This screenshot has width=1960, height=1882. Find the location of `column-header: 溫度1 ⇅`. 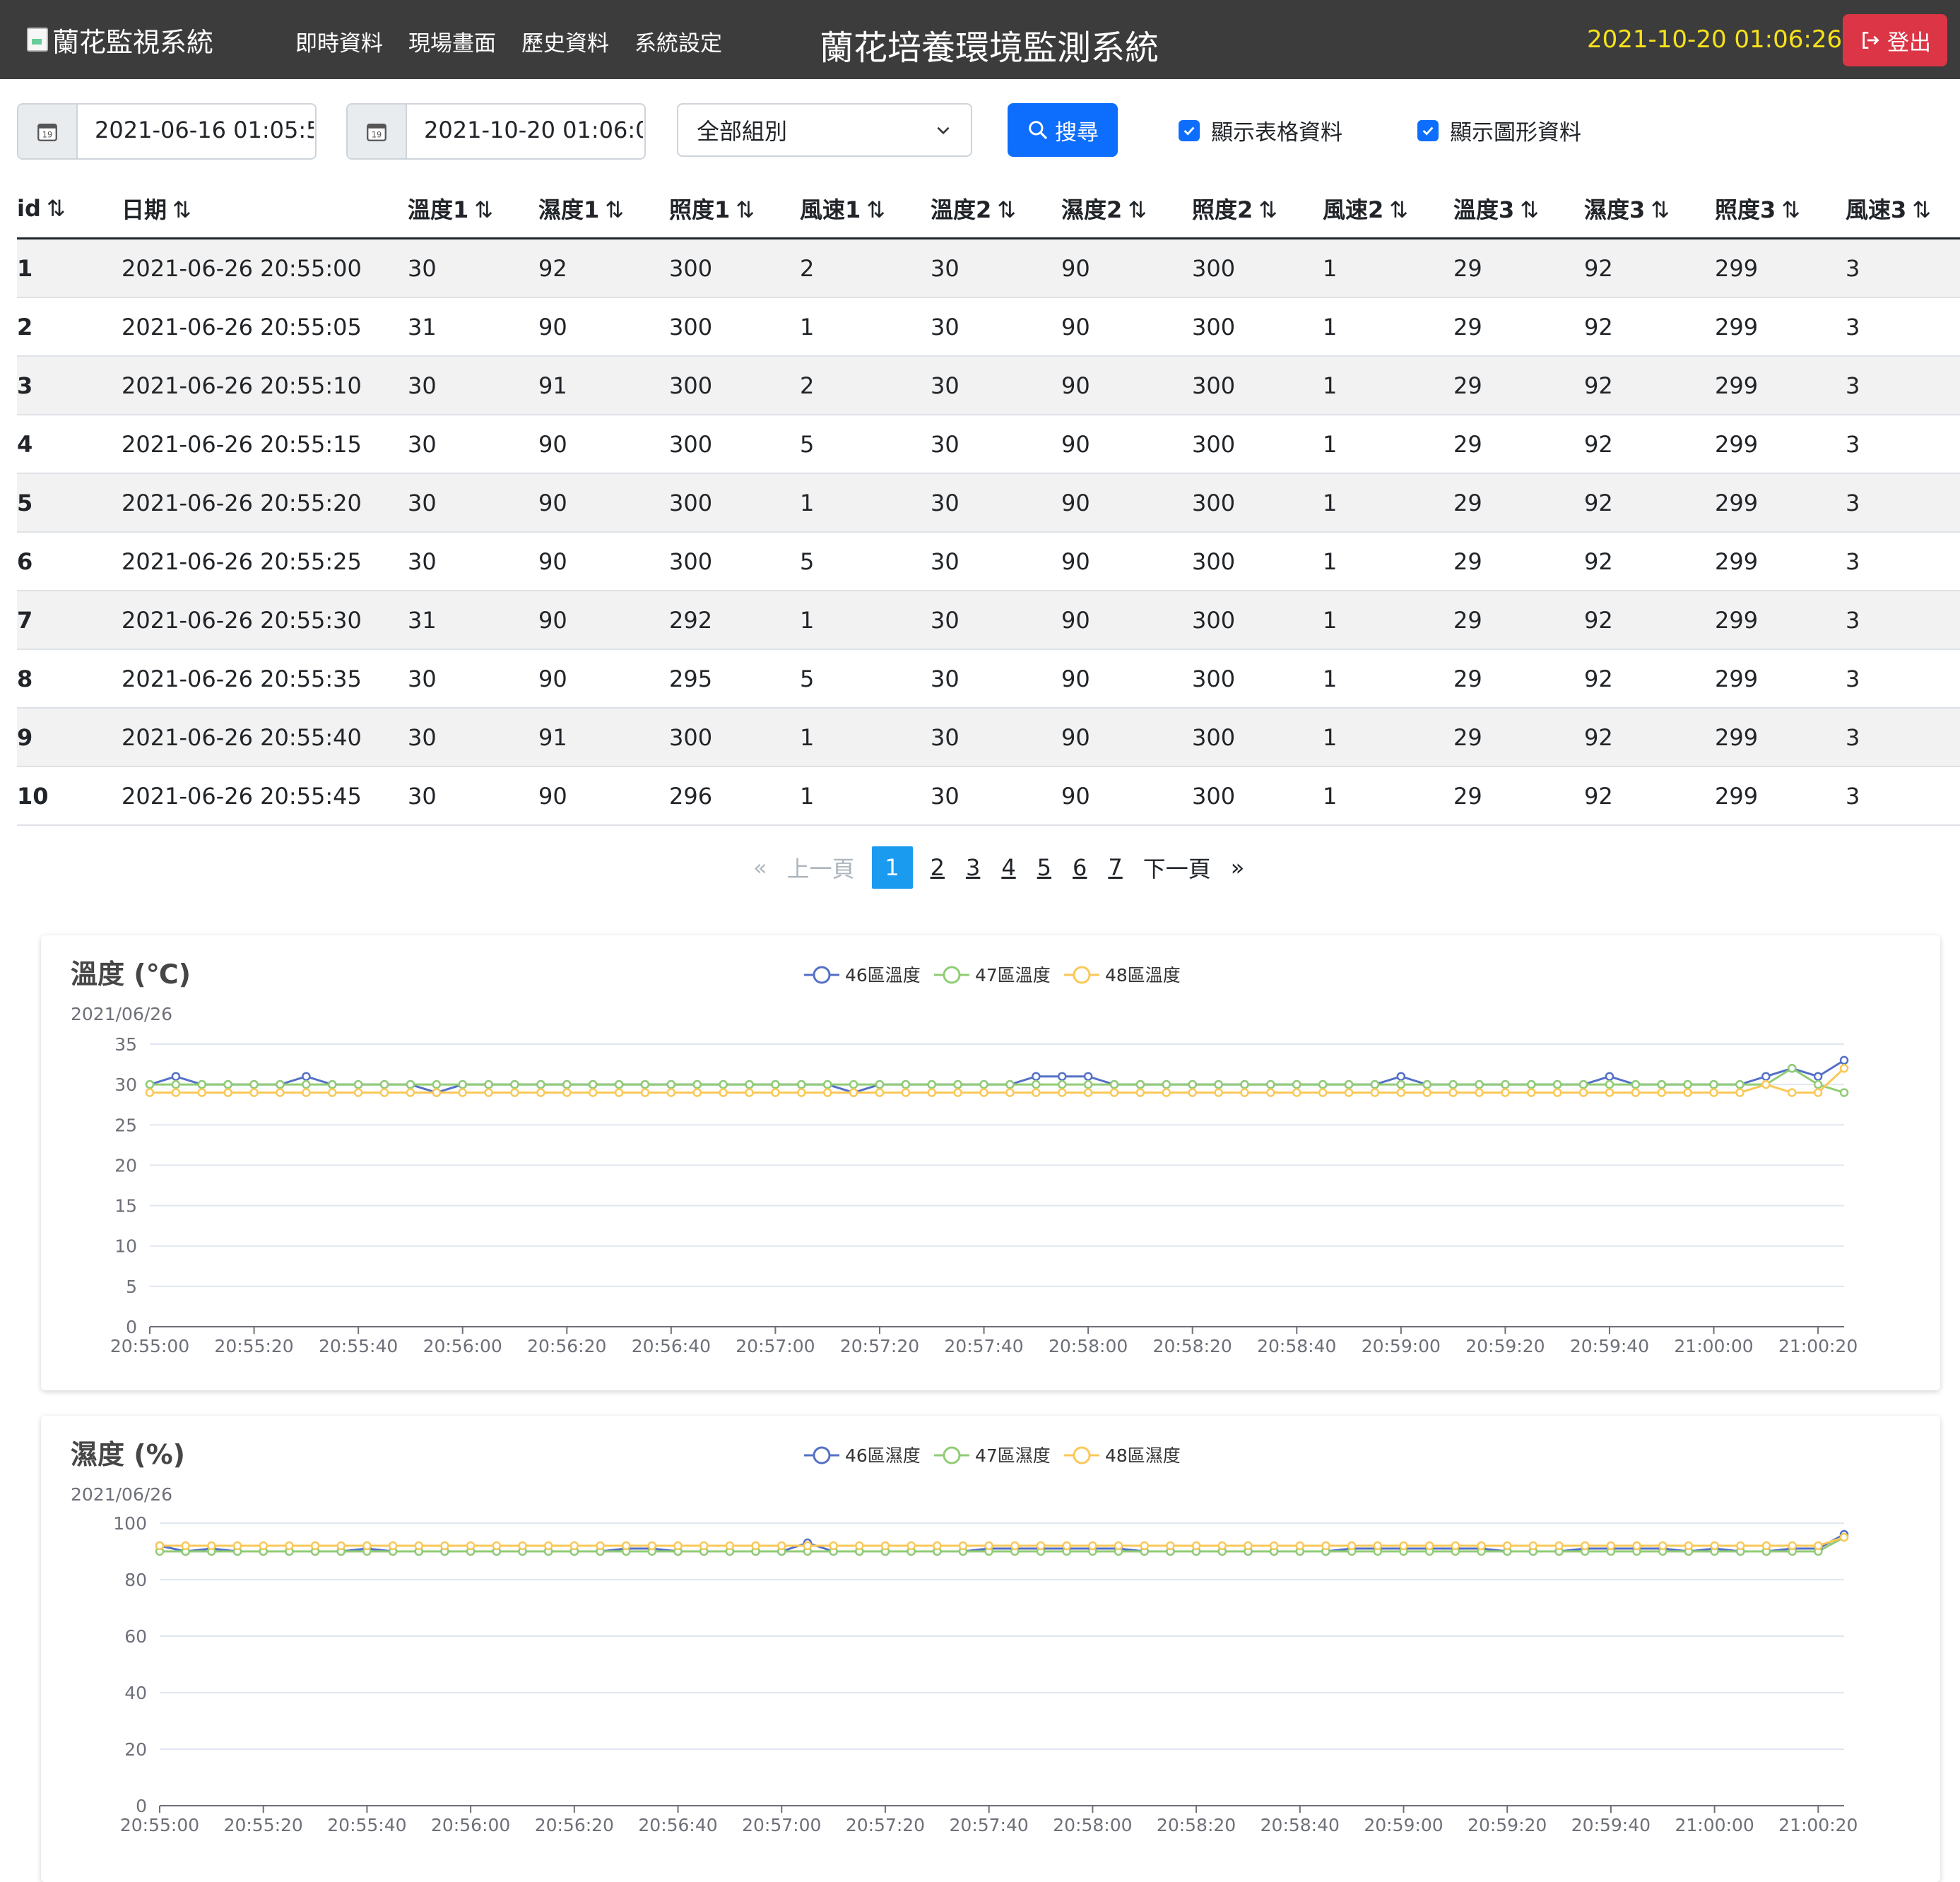

column-header: 溫度1 ⇅ is located at coordinates (473, 209).